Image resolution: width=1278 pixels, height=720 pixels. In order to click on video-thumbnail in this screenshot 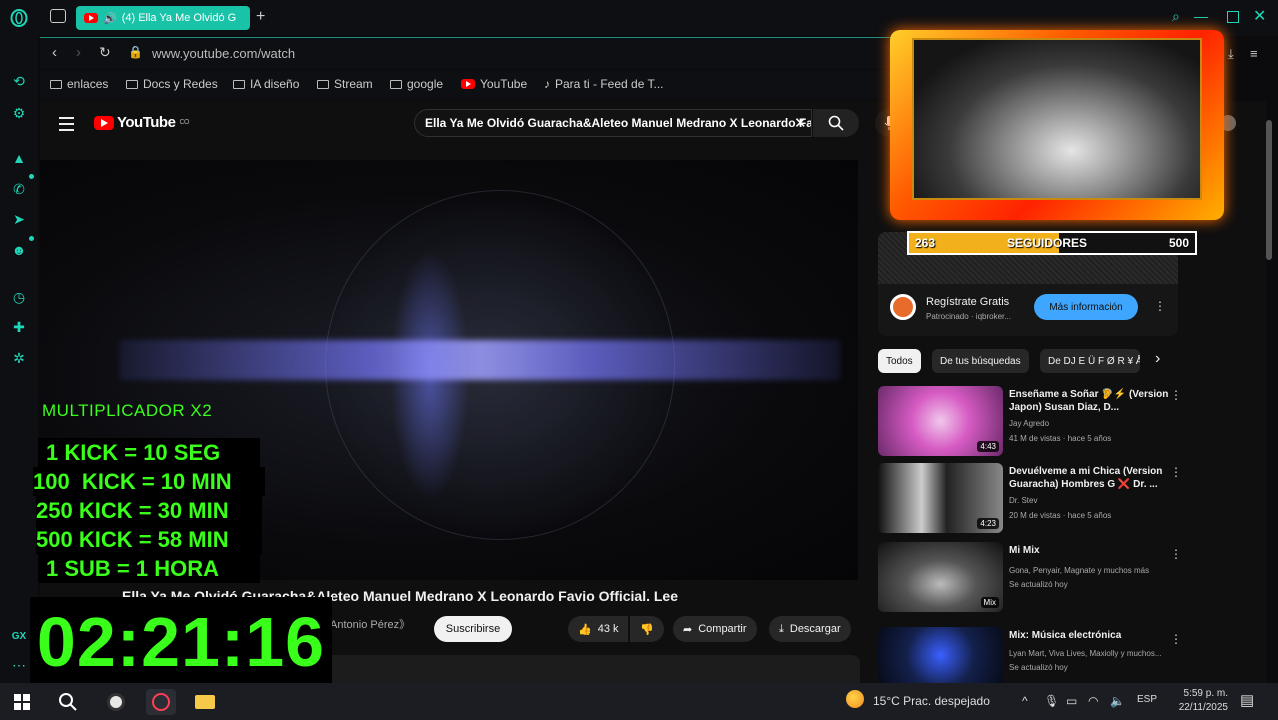, I will do `click(940, 655)`.